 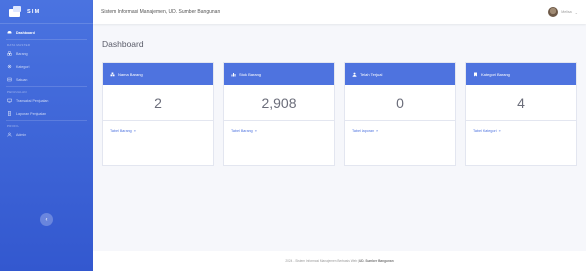 I want to click on card-link-label: Tabel laporan, so click(x=363, y=131).